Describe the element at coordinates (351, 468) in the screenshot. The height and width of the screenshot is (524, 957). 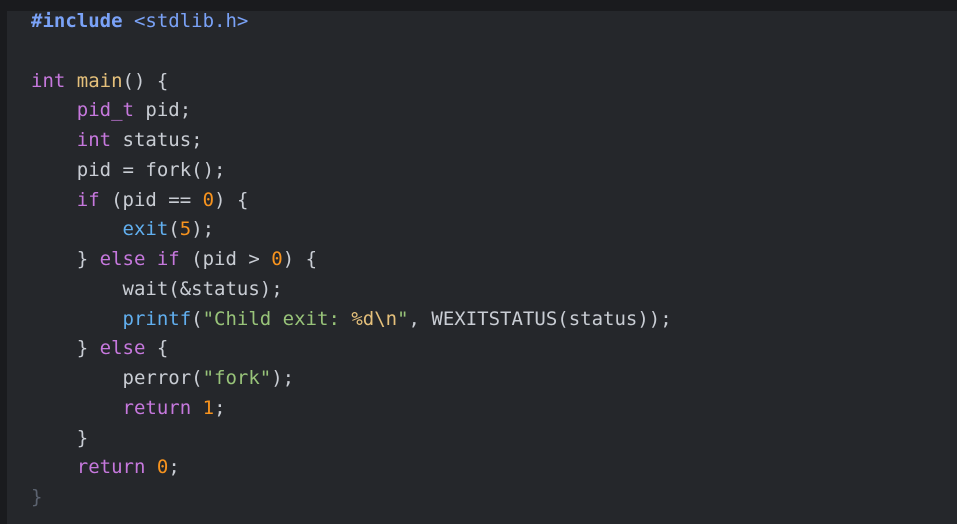
I see `code-line-16: return 0;` at that location.